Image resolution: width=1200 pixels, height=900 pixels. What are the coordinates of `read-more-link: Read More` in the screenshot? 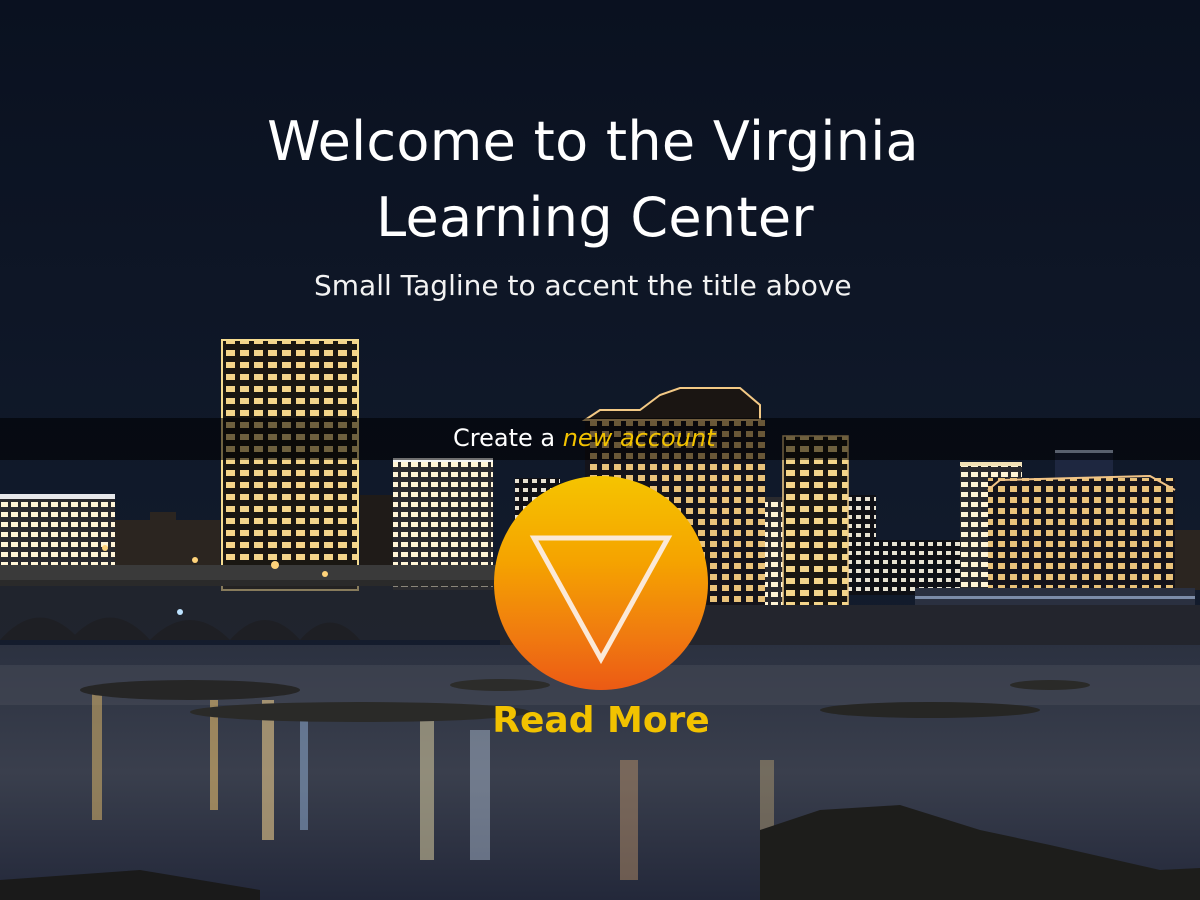 It's located at (601, 721).